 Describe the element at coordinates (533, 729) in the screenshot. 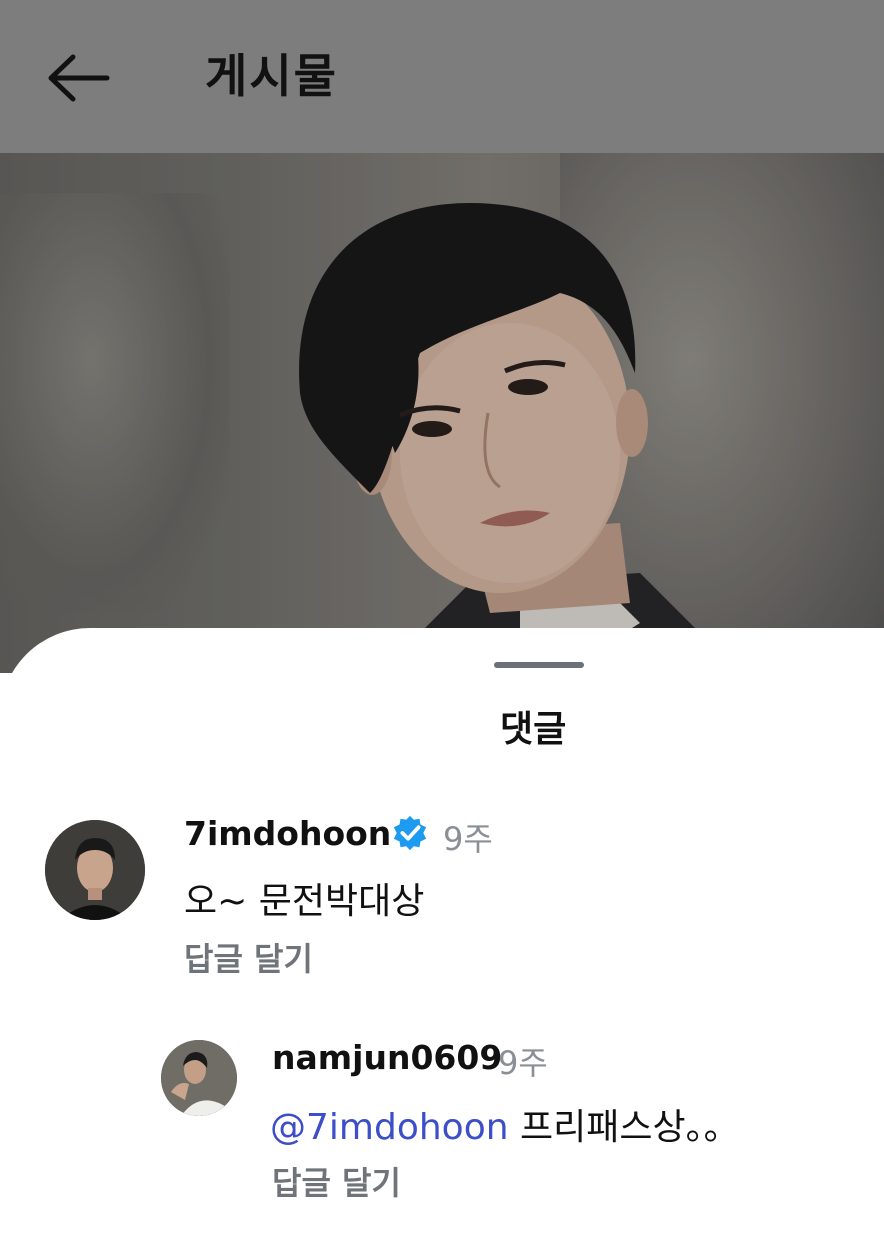

I see `sheet-title: 댓글` at that location.